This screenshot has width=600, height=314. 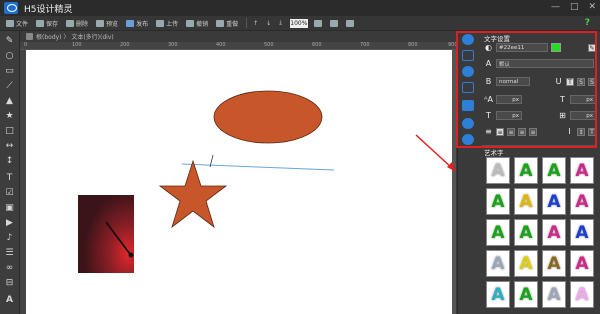 What do you see at coordinates (574, 7) in the screenshot?
I see `maximize-button: □` at bounding box center [574, 7].